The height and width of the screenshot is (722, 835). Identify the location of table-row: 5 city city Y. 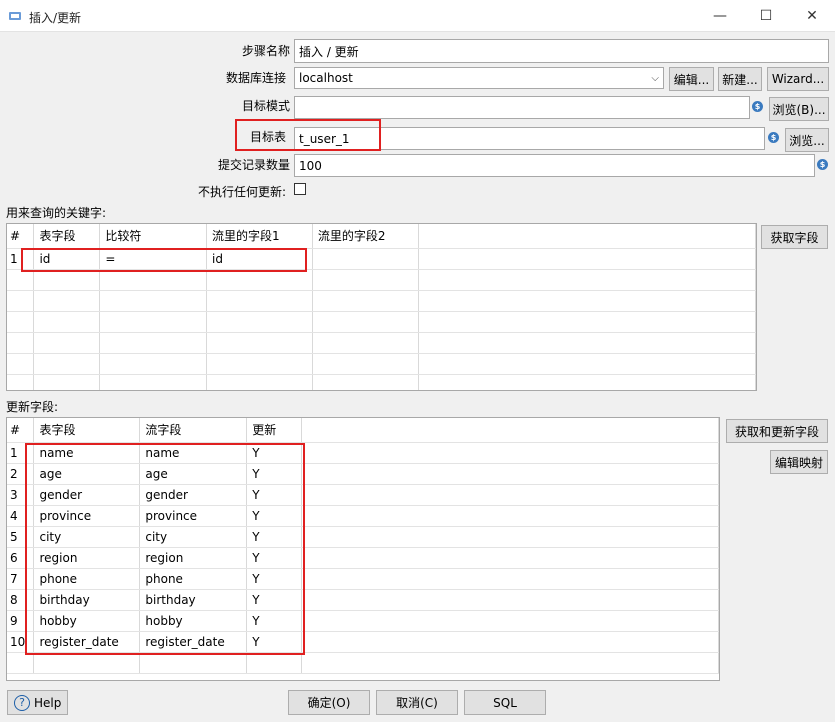
(363, 537).